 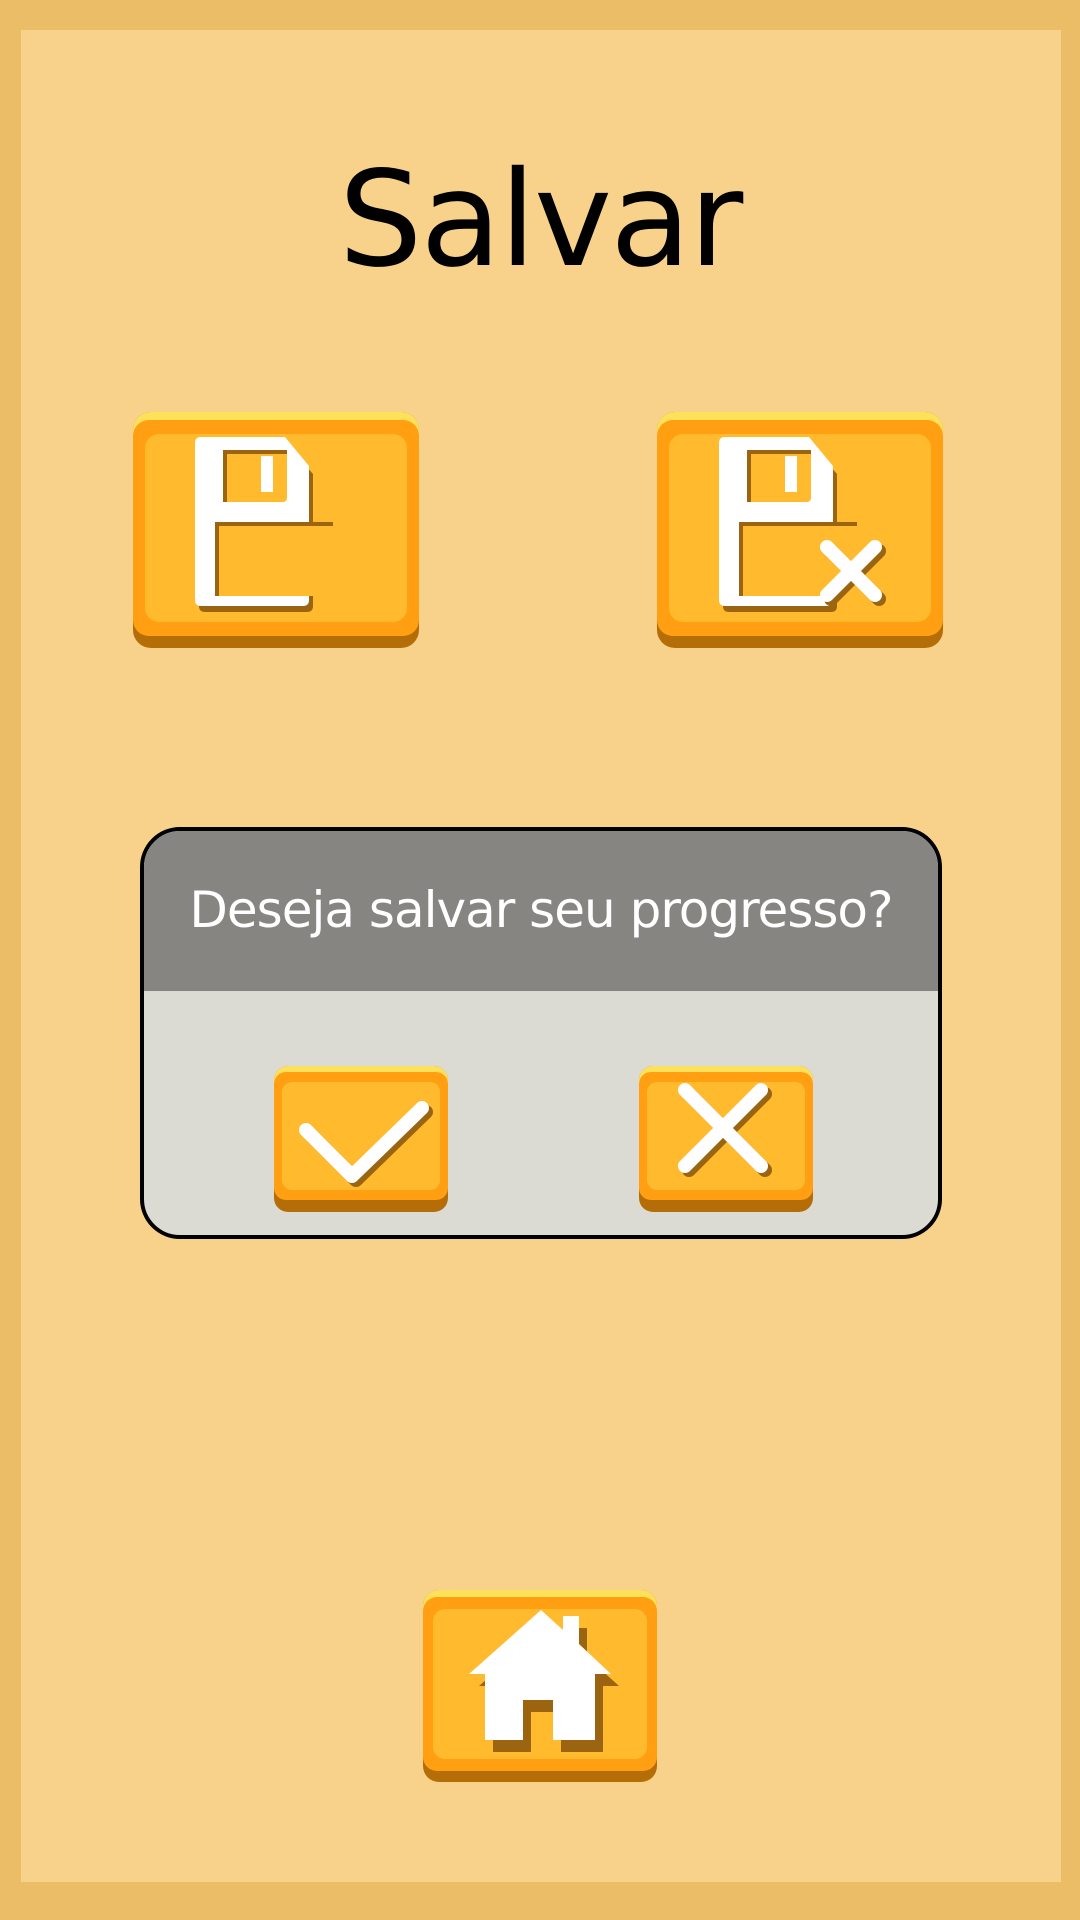 What do you see at coordinates (366, 1144) in the screenshot?
I see `checkmark-icon` at bounding box center [366, 1144].